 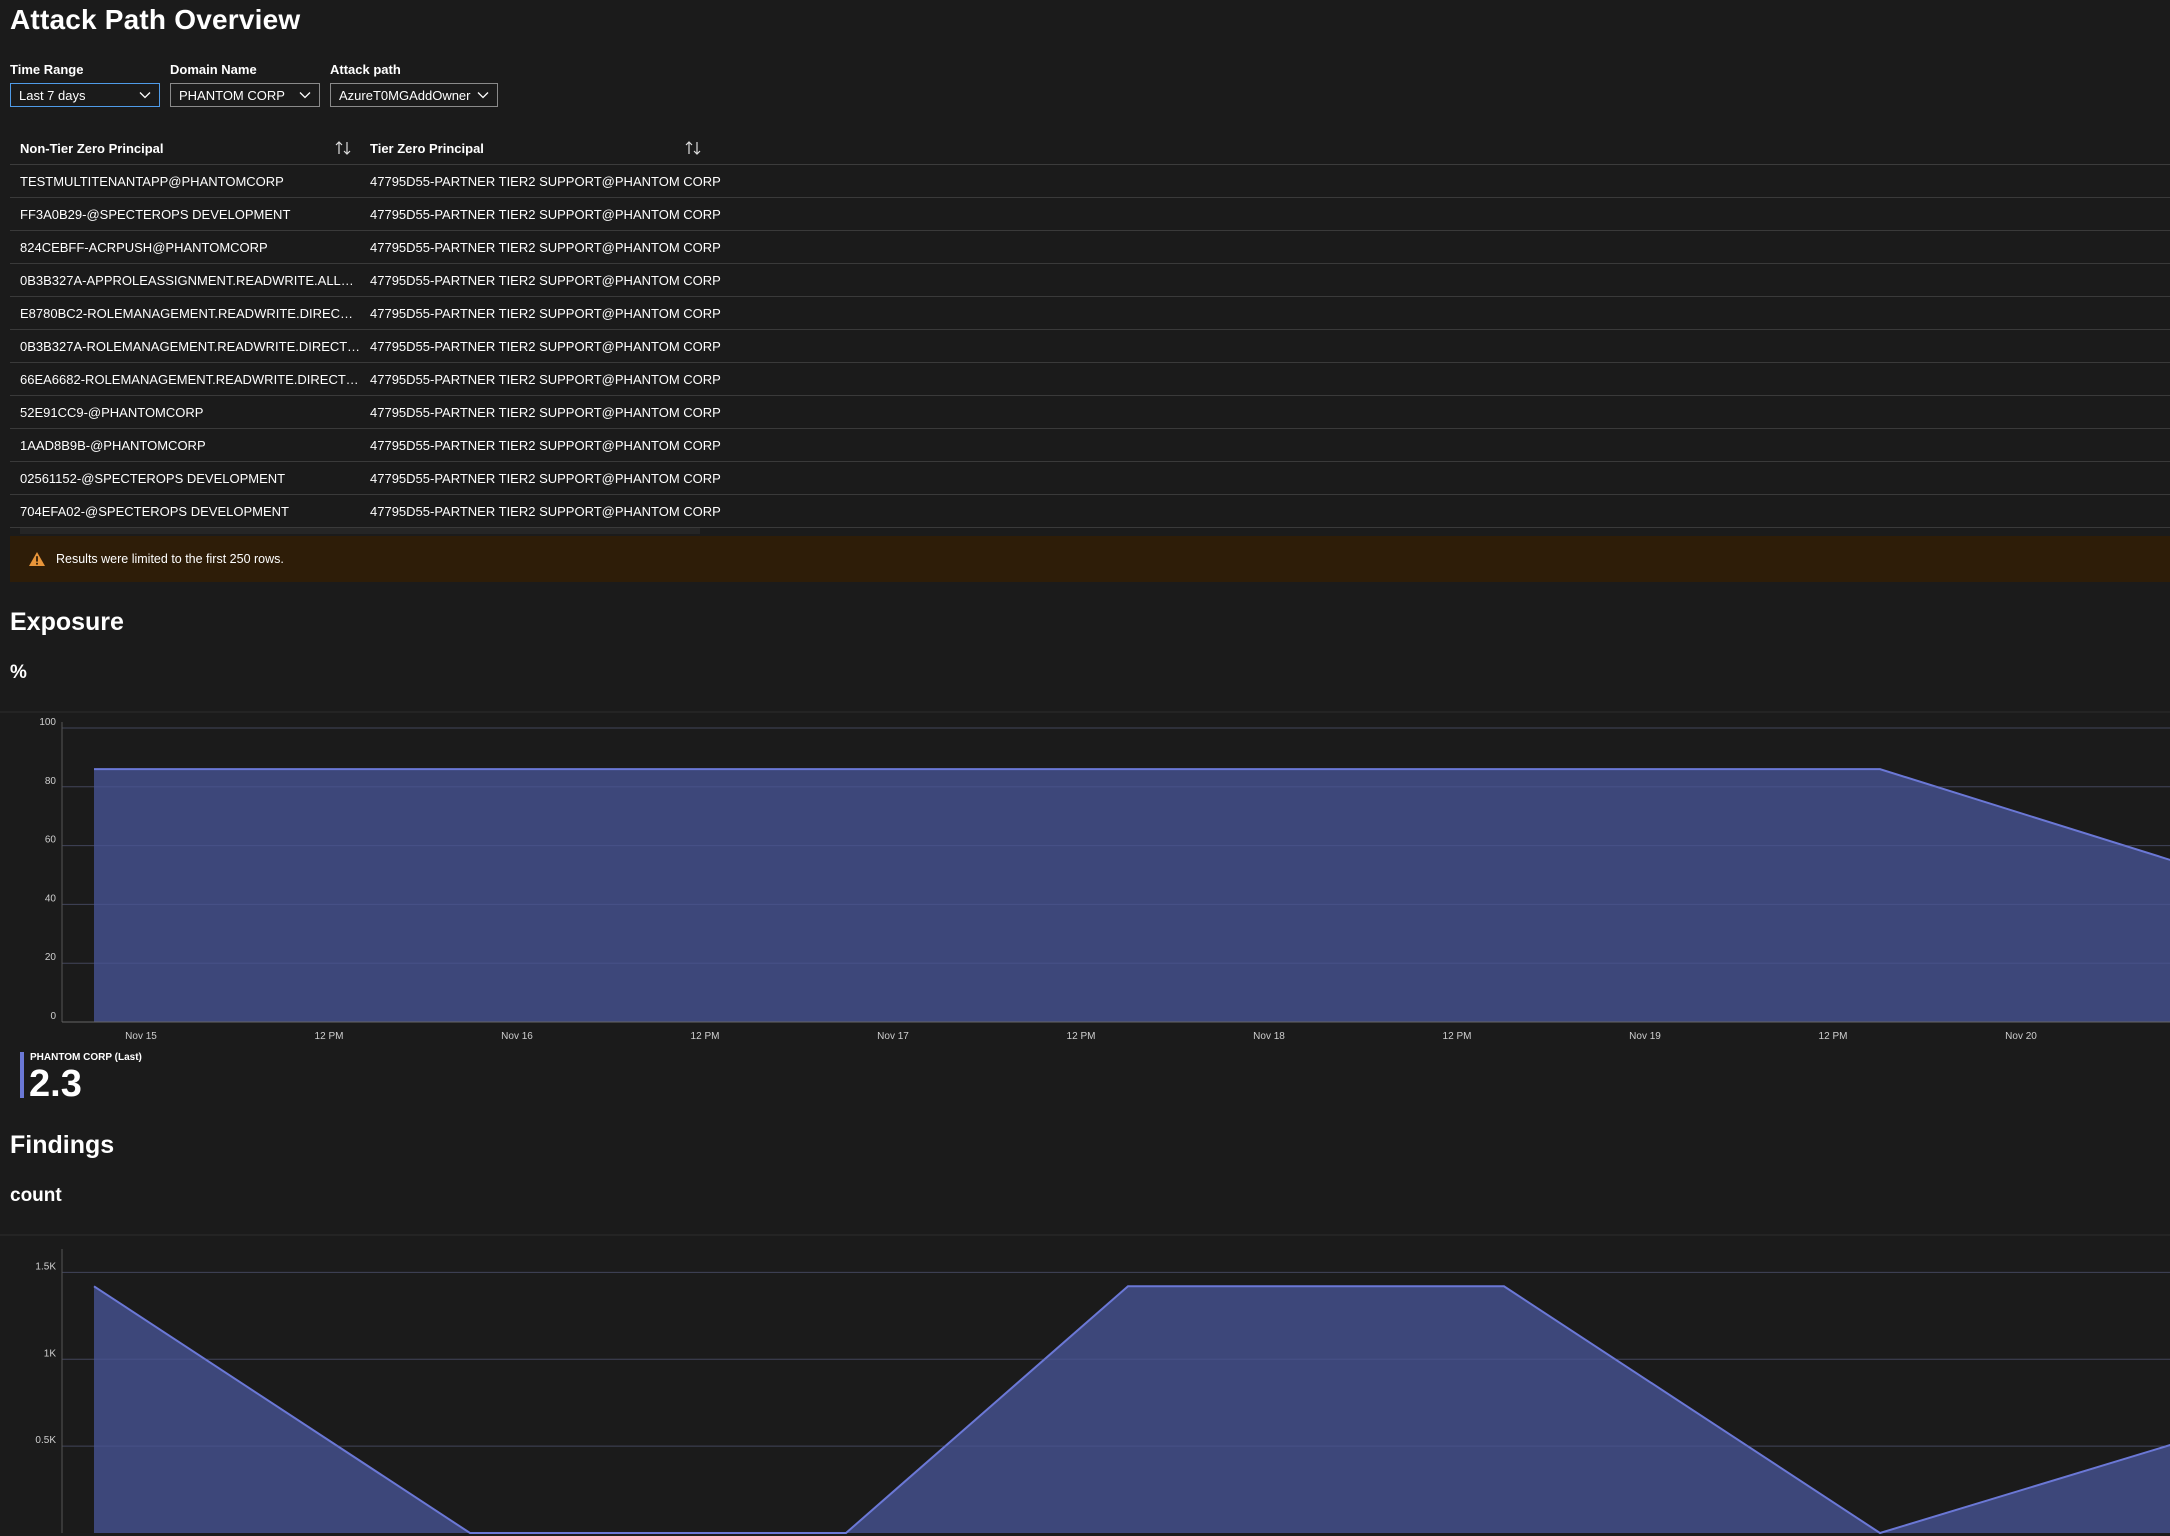 I want to click on attack-path-dropdown: AzureT0MGAddOwner, so click(x=414, y=95).